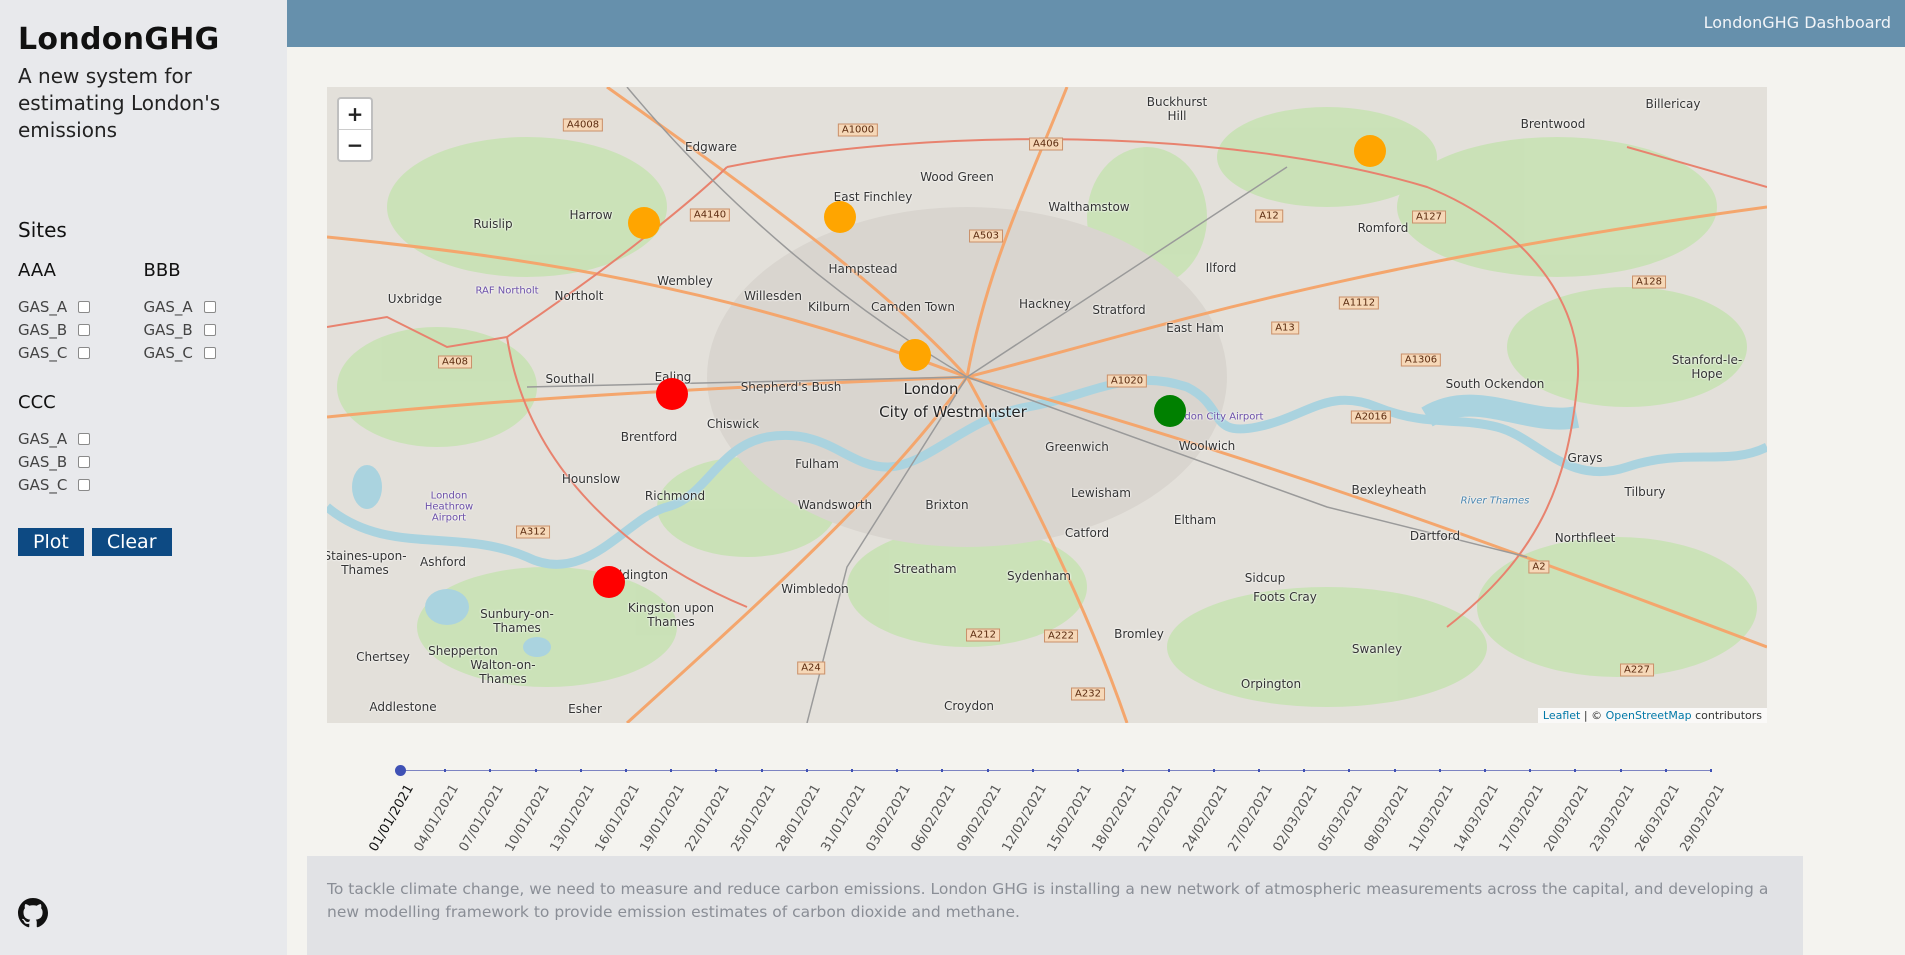  What do you see at coordinates (1089, 207) in the screenshot?
I see `place-label: Walthamstow` at bounding box center [1089, 207].